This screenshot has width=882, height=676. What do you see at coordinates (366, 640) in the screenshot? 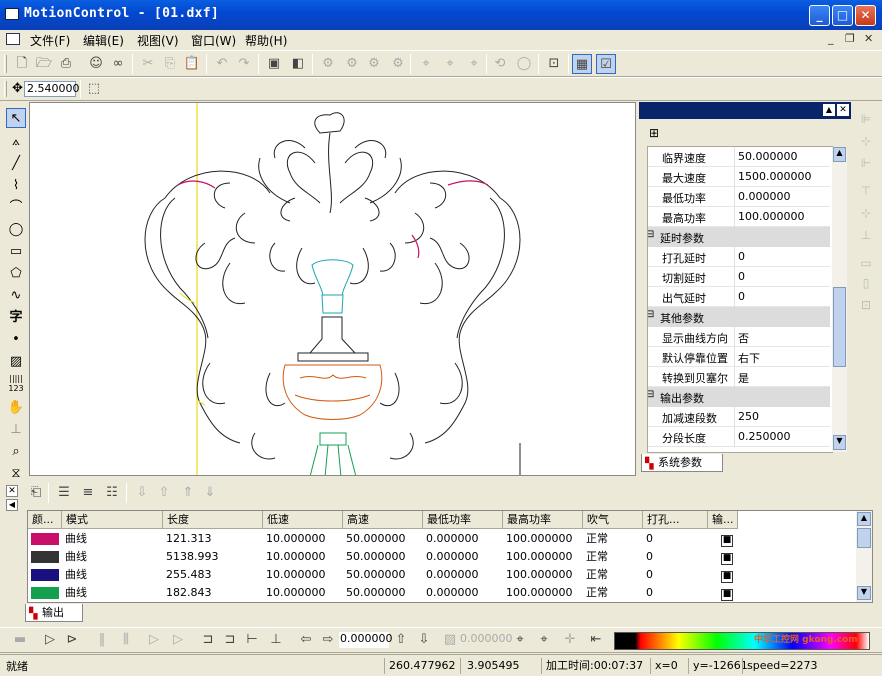
I see `jog-distance-input: 0.000000` at bounding box center [366, 640].